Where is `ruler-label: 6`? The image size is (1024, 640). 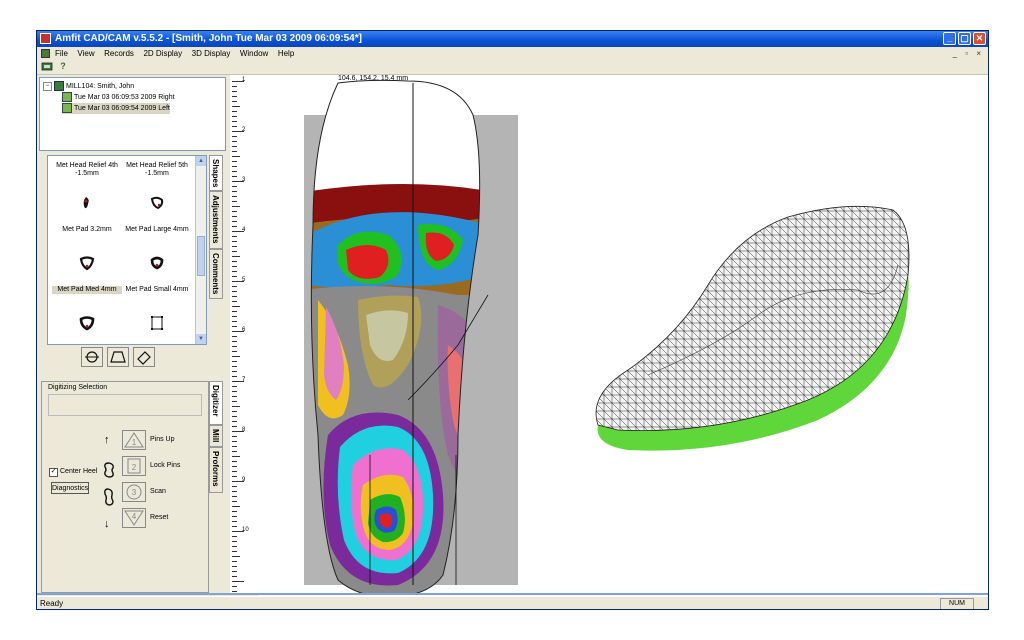
ruler-label: 6 is located at coordinates (244, 330).